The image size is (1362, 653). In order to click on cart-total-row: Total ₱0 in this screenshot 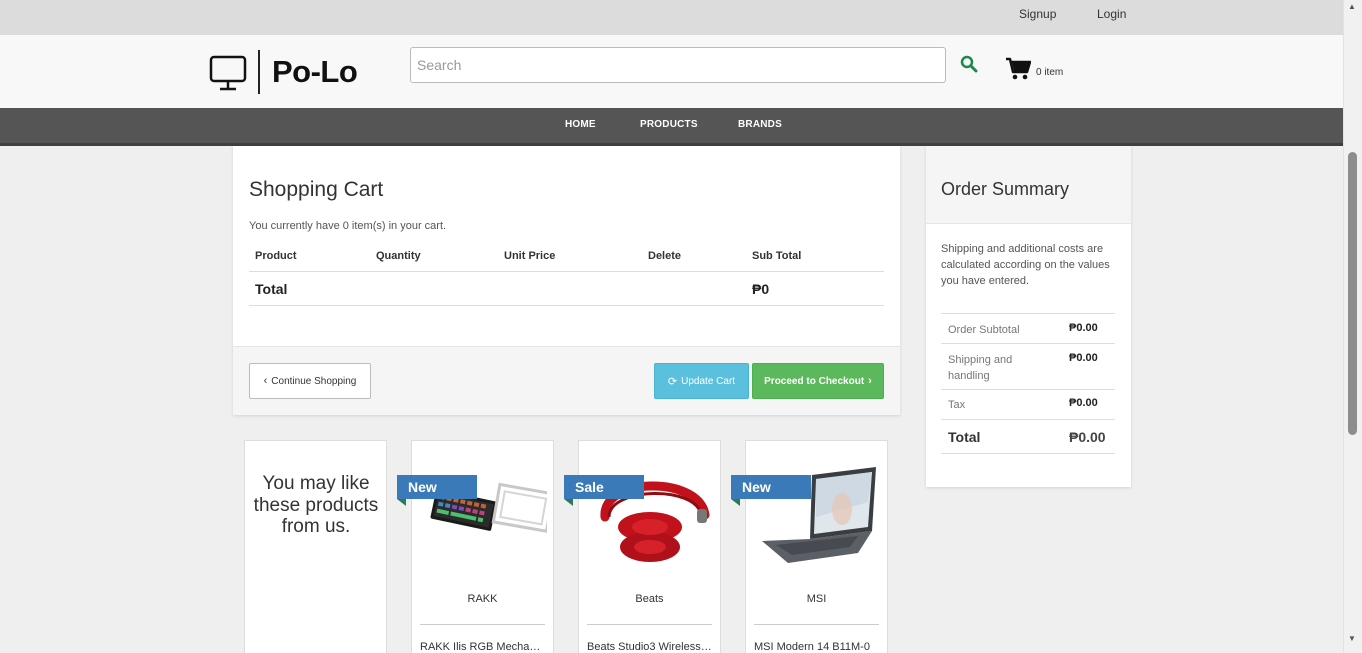, I will do `click(566, 289)`.